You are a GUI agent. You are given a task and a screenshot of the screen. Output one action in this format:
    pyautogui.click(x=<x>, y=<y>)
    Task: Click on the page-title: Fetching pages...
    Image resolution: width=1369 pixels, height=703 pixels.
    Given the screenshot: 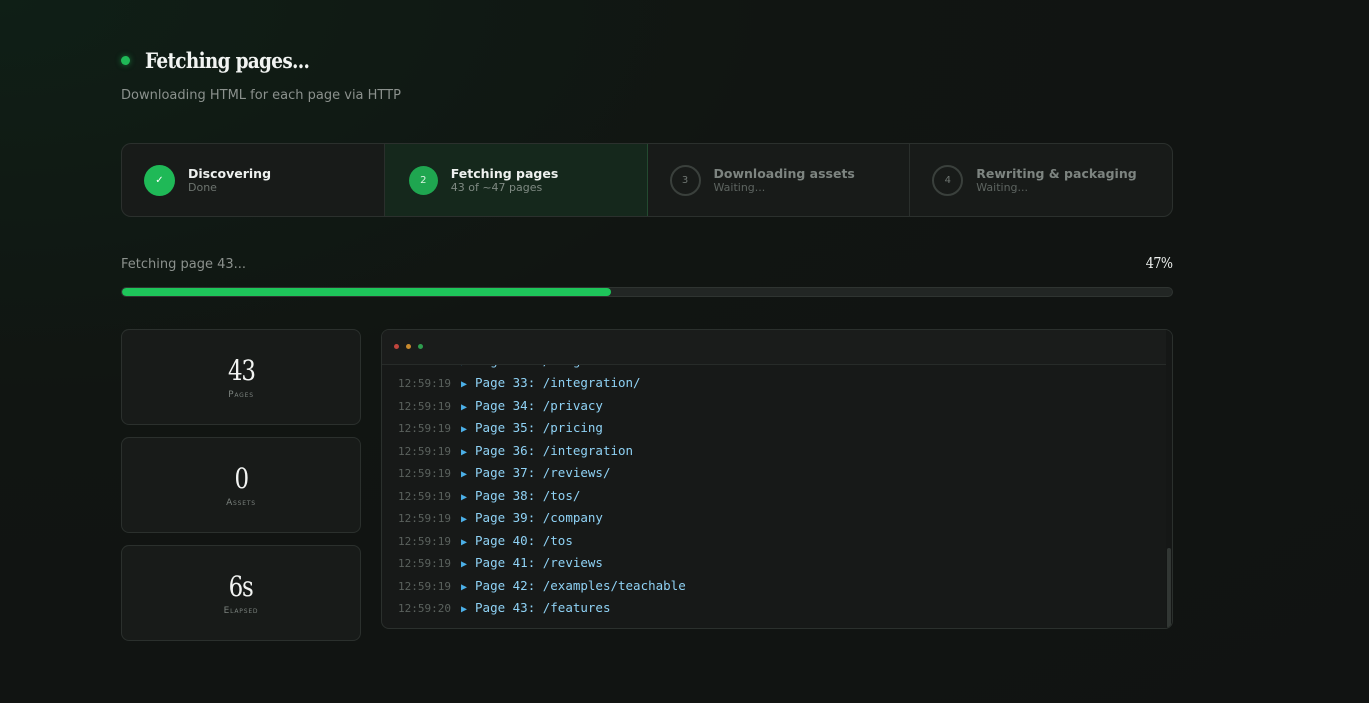 What is the action you would take?
    pyautogui.click(x=227, y=60)
    